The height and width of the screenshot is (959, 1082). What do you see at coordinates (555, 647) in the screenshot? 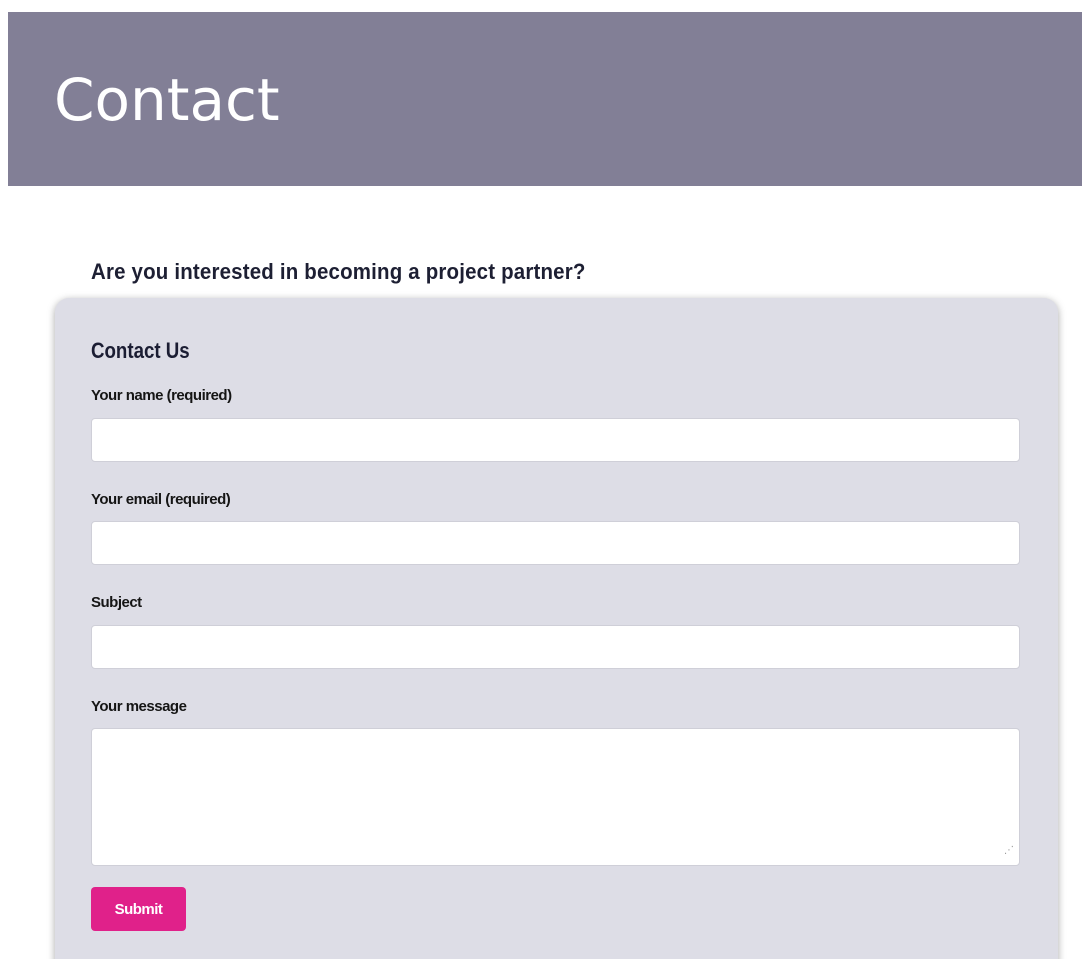
I see `subject-input` at bounding box center [555, 647].